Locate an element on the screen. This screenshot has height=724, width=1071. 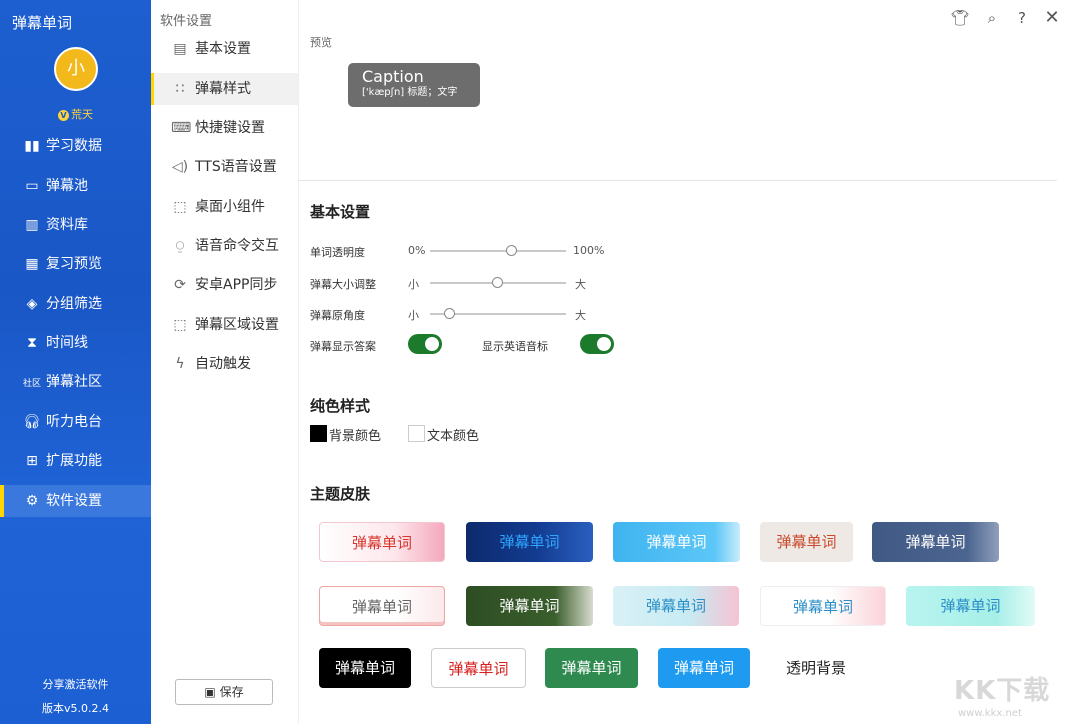
menu-item-tts: ◁) TTS语音设置 is located at coordinates (224, 167).